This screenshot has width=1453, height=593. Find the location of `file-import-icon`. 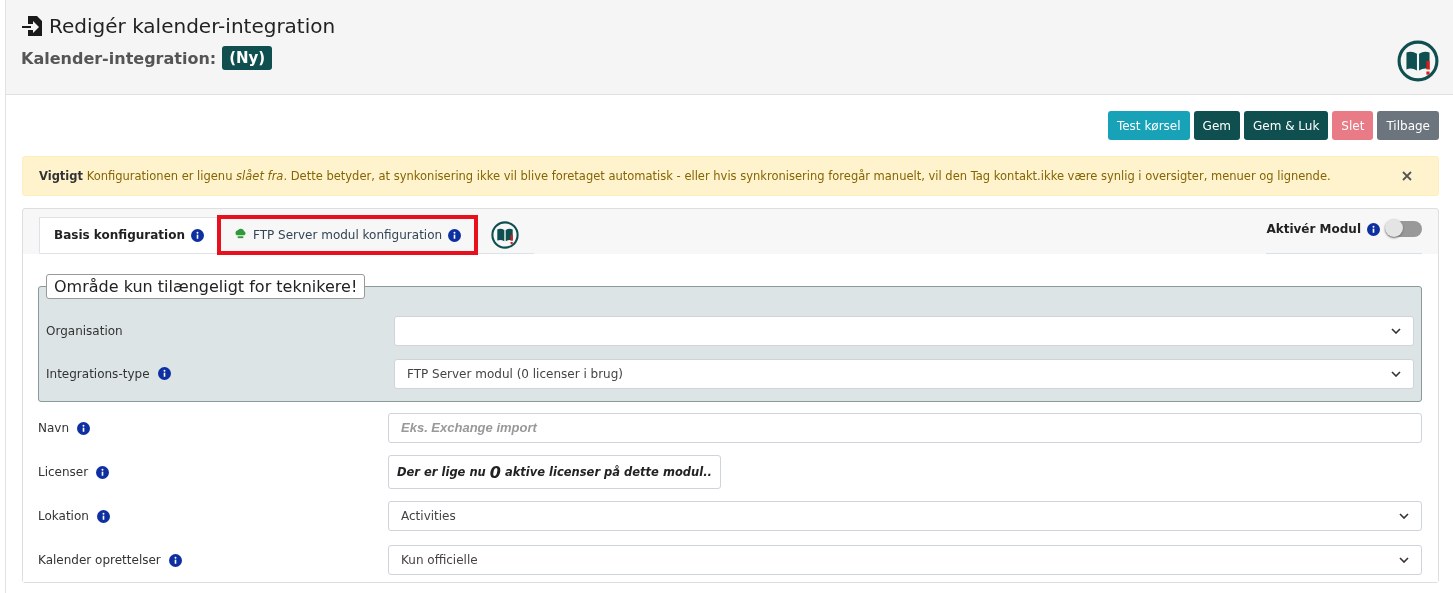

file-import-icon is located at coordinates (32, 26).